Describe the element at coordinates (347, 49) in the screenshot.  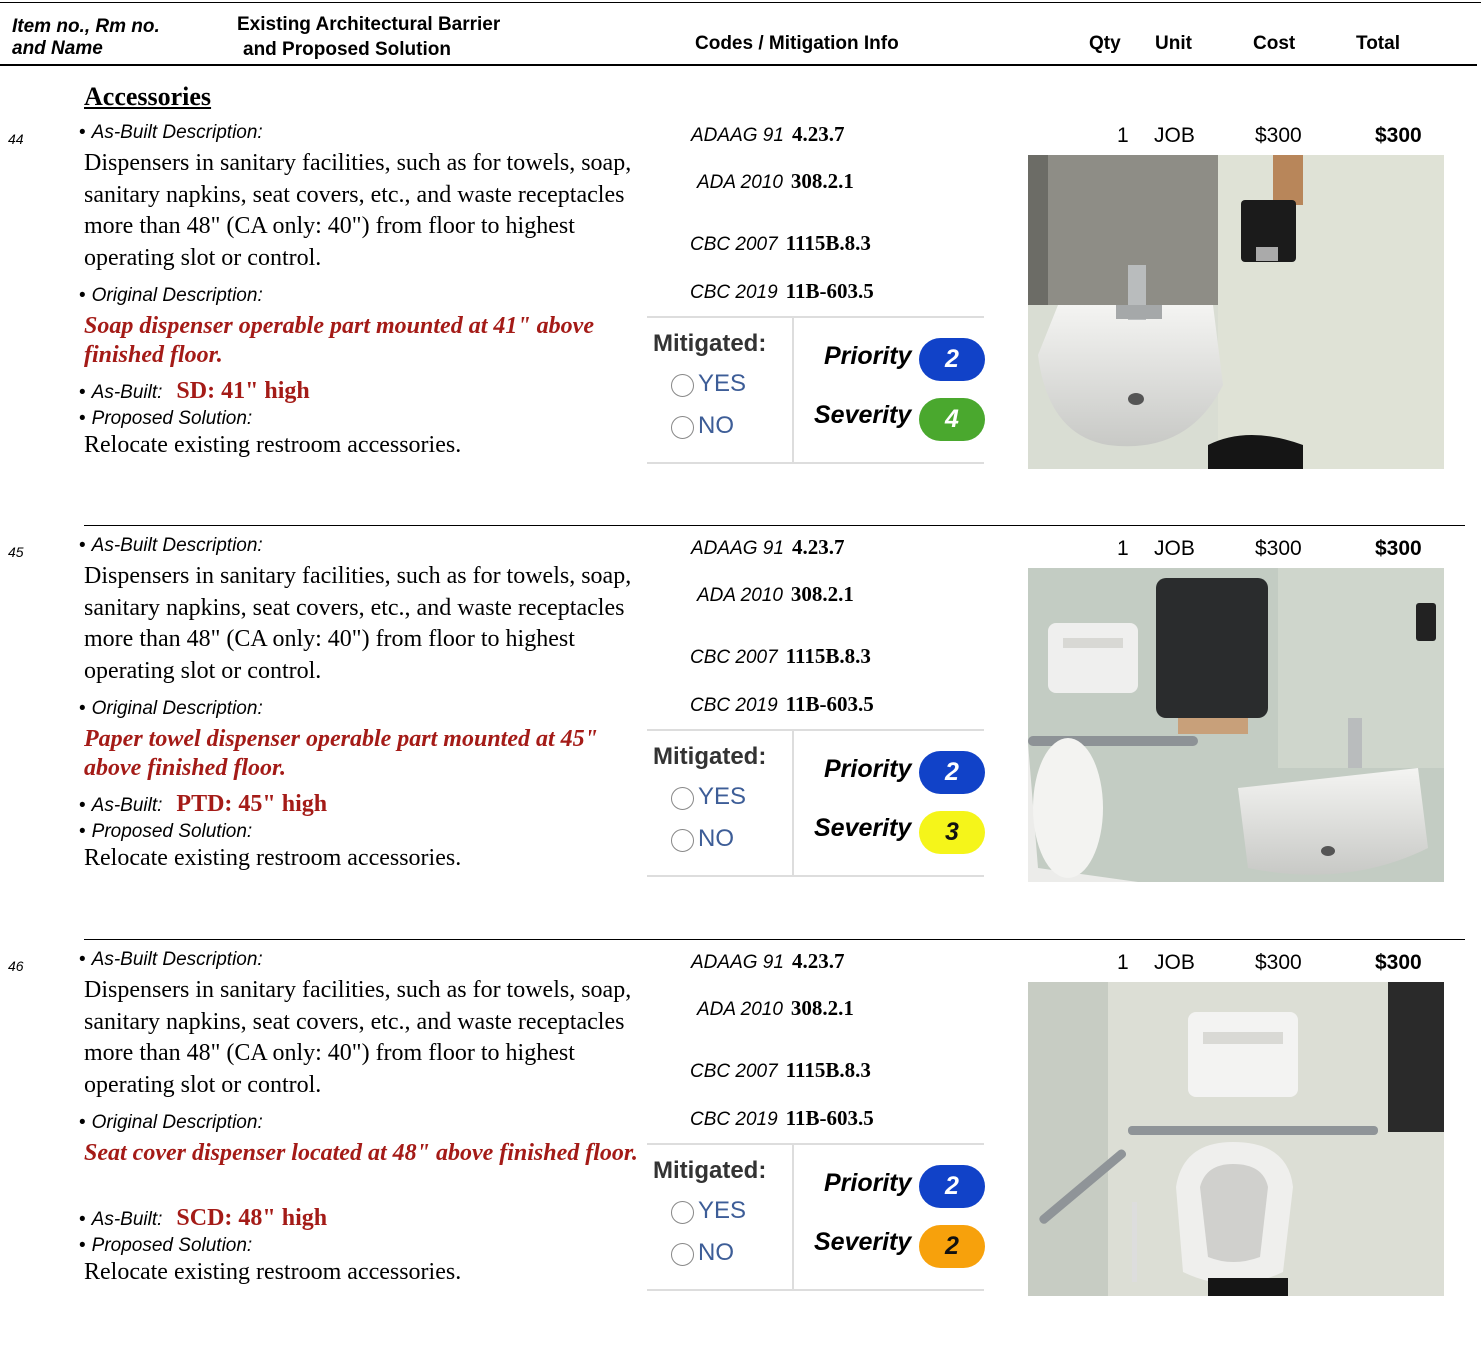
I see `header-barrier-line2: and Proposed Solution` at that location.